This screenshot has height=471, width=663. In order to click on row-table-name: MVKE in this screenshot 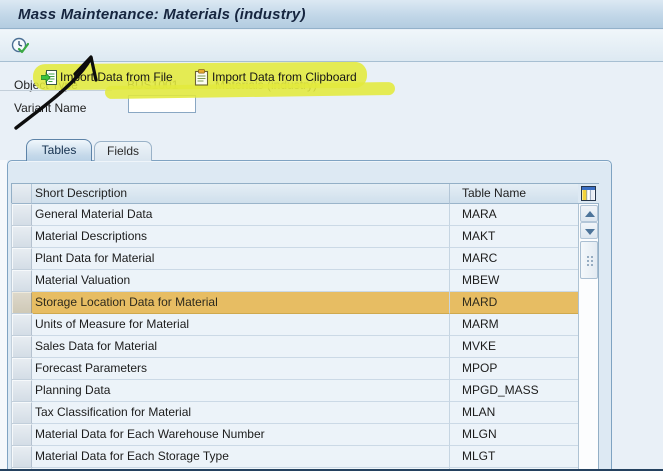, I will do `click(514, 347)`.